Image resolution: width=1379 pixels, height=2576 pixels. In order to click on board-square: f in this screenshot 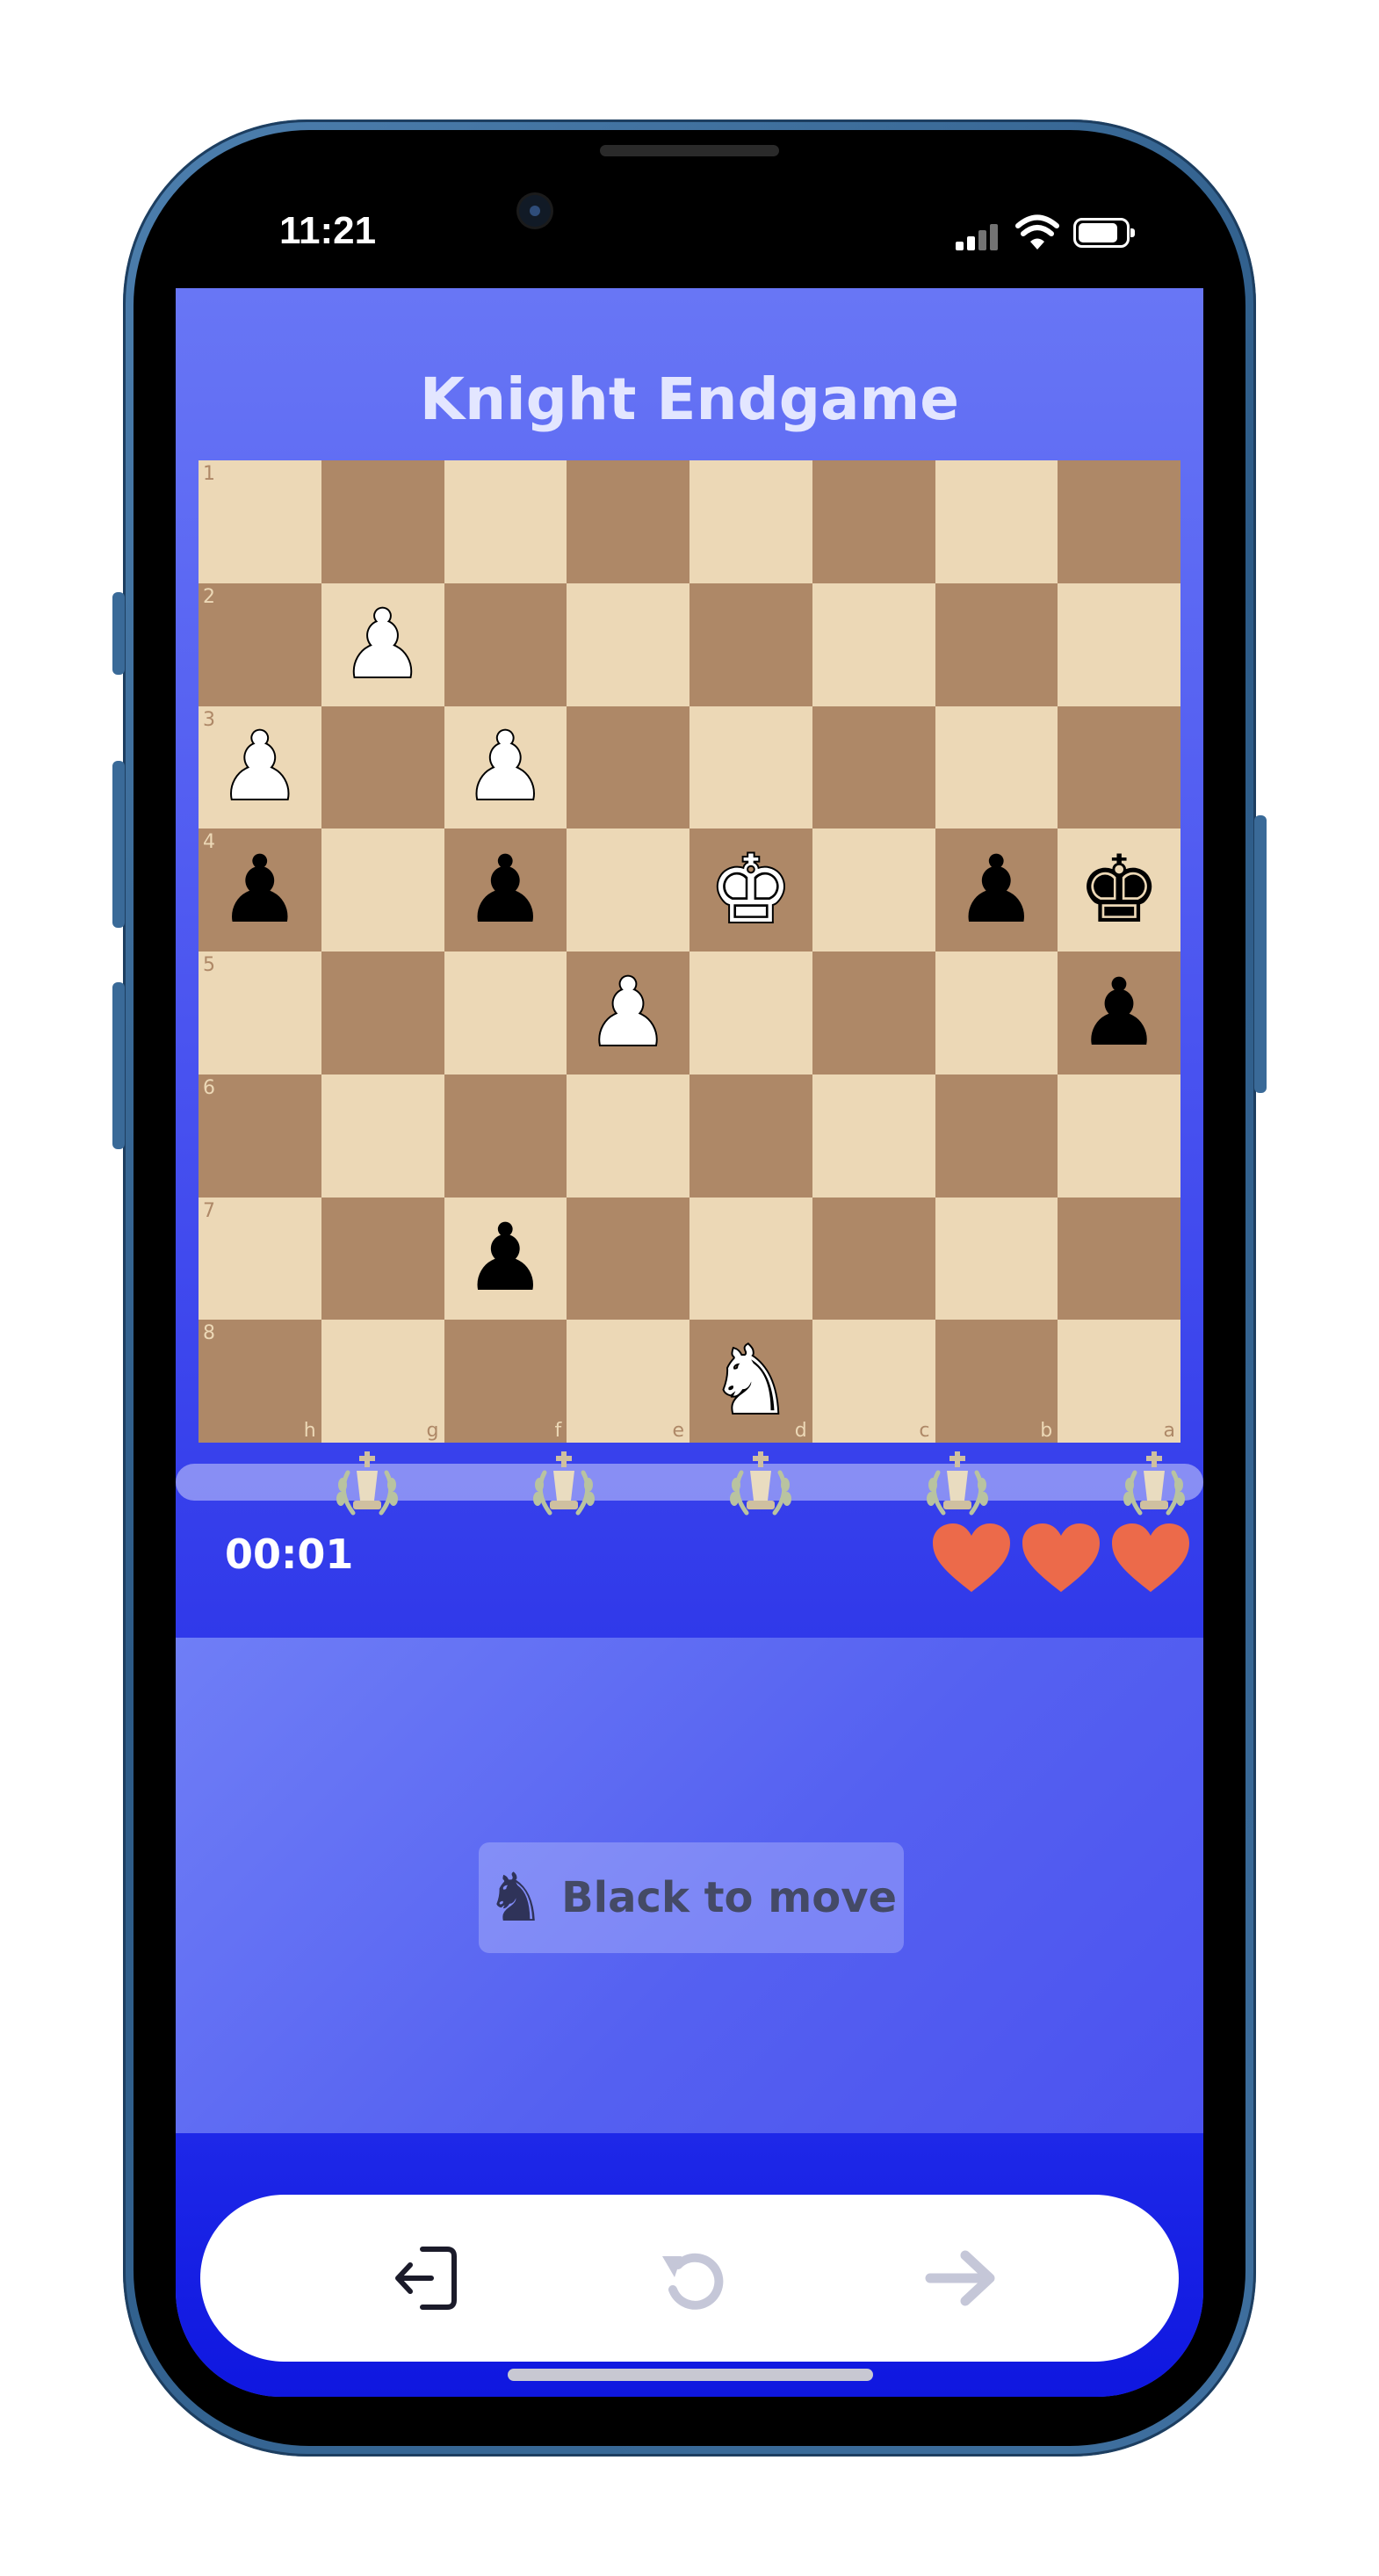, I will do `click(505, 1381)`.